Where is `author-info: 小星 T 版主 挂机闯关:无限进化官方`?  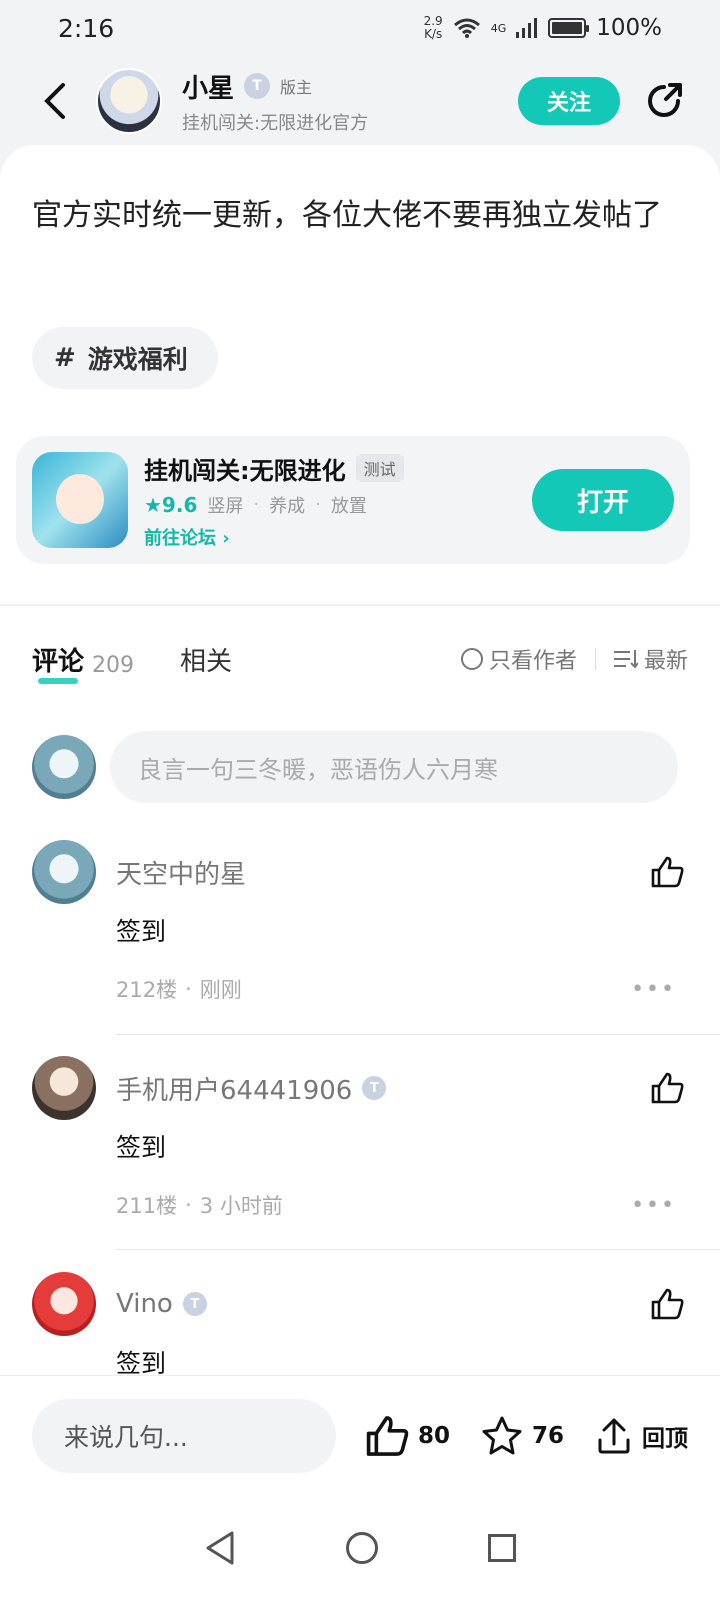 author-info: 小星 T 版主 挂机闯关:无限进化官方 is located at coordinates (275, 101).